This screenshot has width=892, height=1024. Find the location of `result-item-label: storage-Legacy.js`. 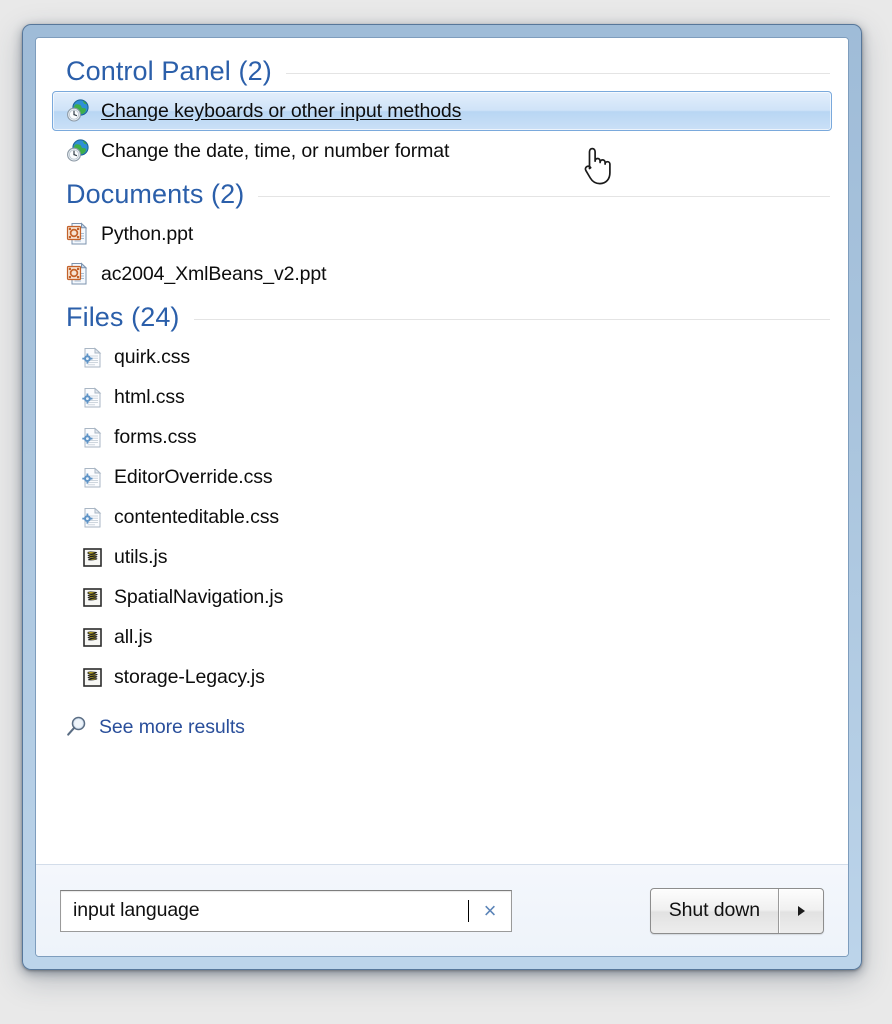

result-item-label: storage-Legacy.js is located at coordinates (189, 676).